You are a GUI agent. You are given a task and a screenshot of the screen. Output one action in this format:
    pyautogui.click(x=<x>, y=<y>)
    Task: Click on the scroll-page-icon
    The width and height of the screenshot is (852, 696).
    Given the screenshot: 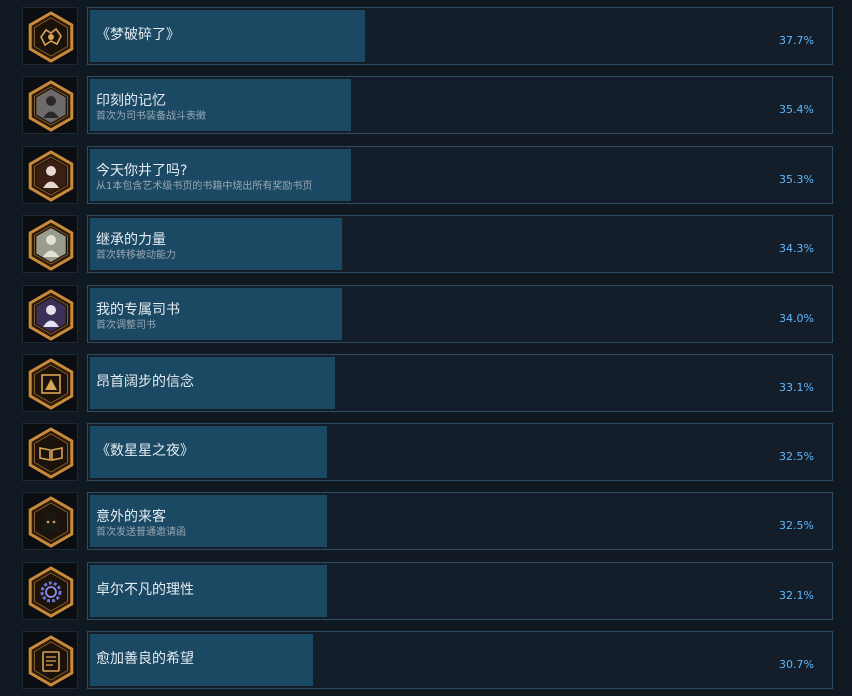 What is the action you would take?
    pyautogui.click(x=51, y=661)
    